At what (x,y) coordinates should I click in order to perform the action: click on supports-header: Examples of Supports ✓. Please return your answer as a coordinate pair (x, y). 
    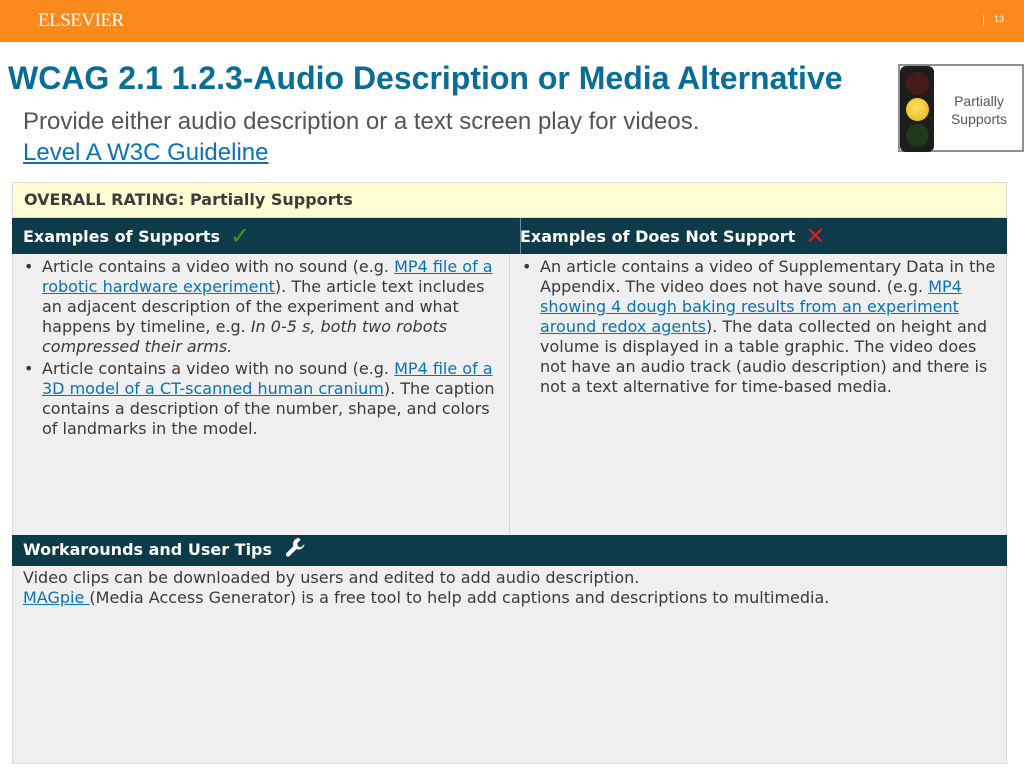
    Looking at the image, I should click on (136, 236).